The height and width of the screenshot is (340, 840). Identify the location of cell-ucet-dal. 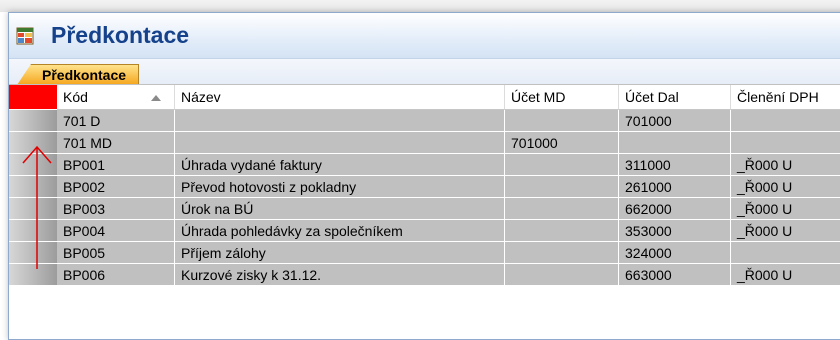
(675, 143).